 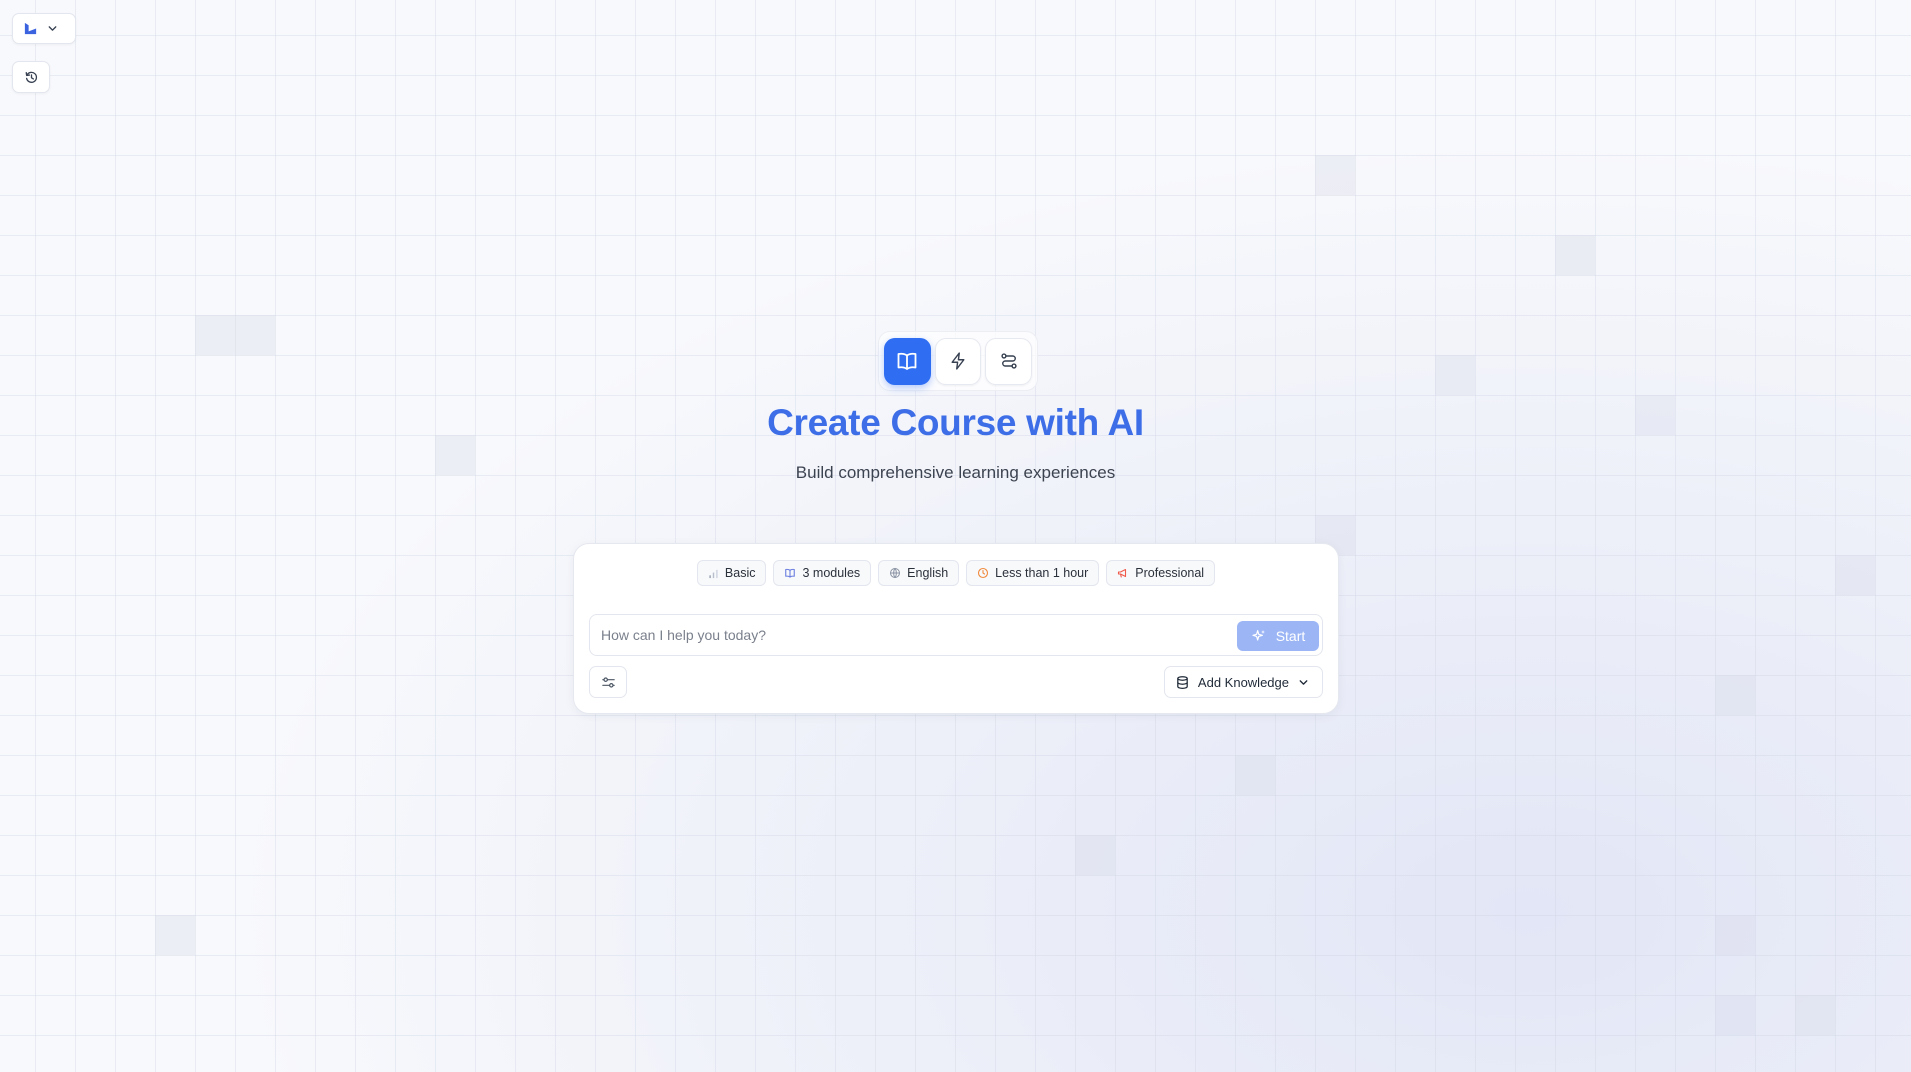 I want to click on mode-course-button, so click(x=907, y=361).